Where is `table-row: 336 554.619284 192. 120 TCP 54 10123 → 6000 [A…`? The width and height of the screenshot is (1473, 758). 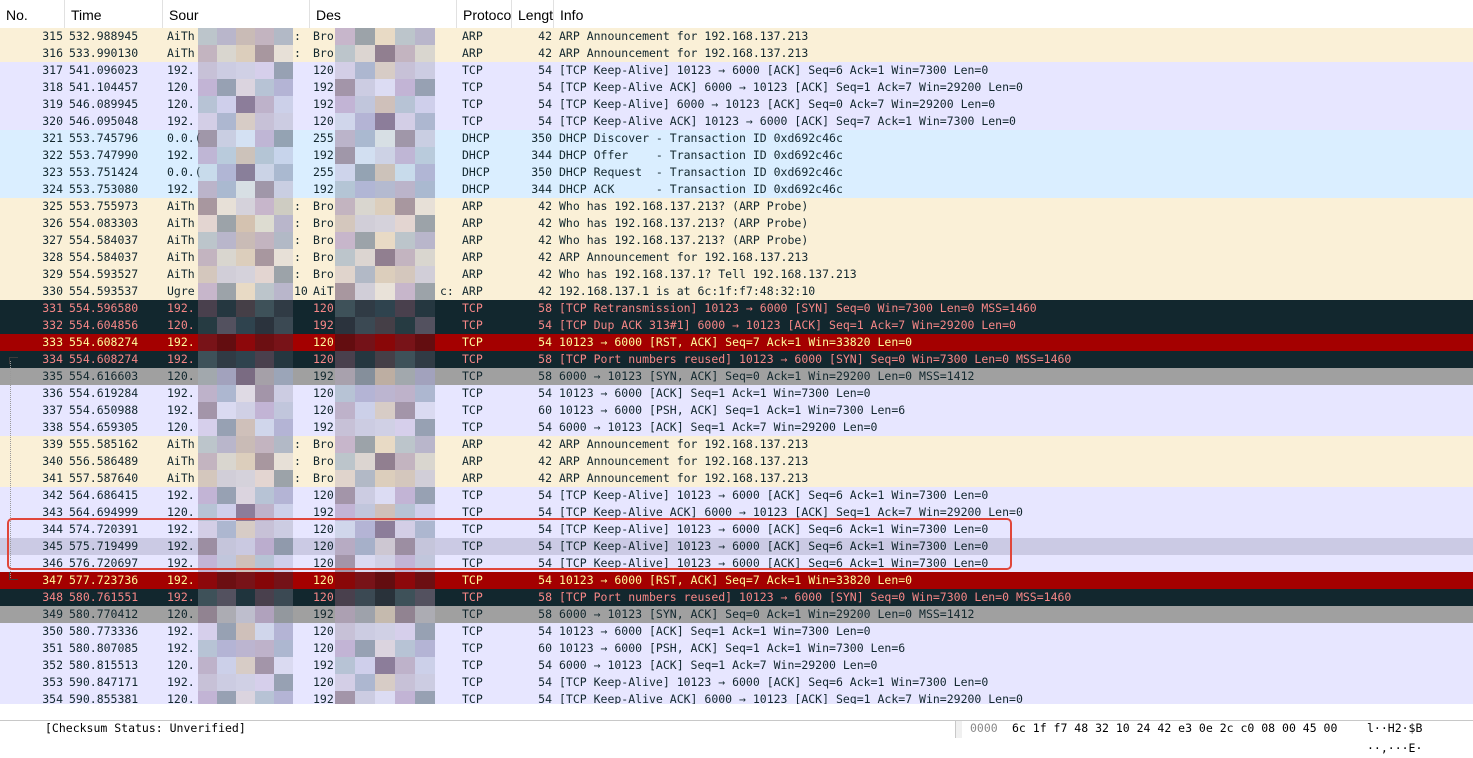
table-row: 336 554.619284 192. 120 TCP 54 10123 → 6000 [A… is located at coordinates (736, 393).